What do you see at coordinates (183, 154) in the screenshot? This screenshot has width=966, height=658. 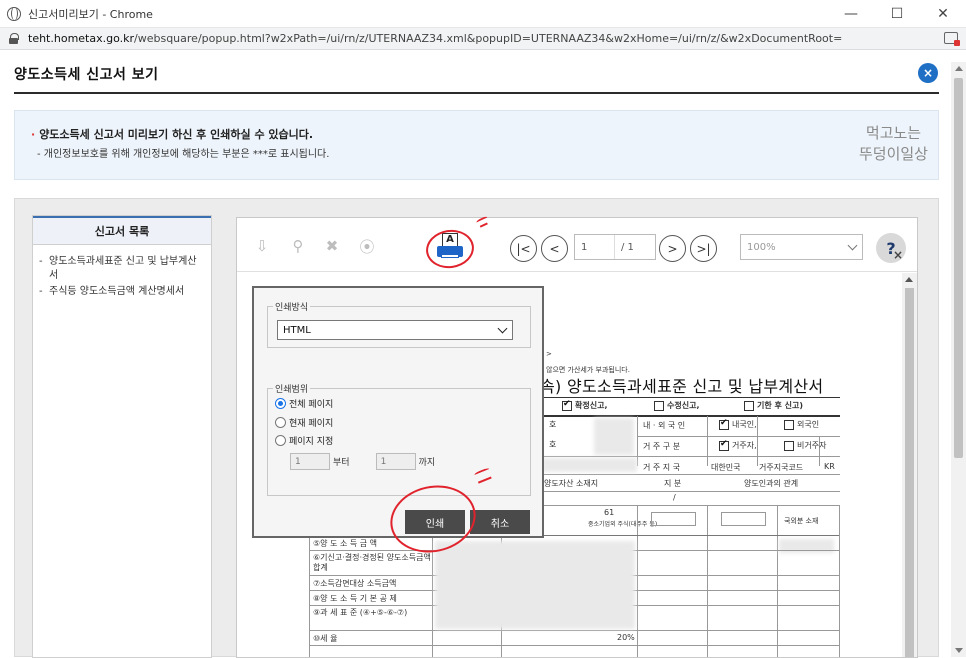 I see `info-line-2: - 개인정보보호를 위해 개인정보에 해당하는 부분은 ***로 표시됩니다.` at bounding box center [183, 154].